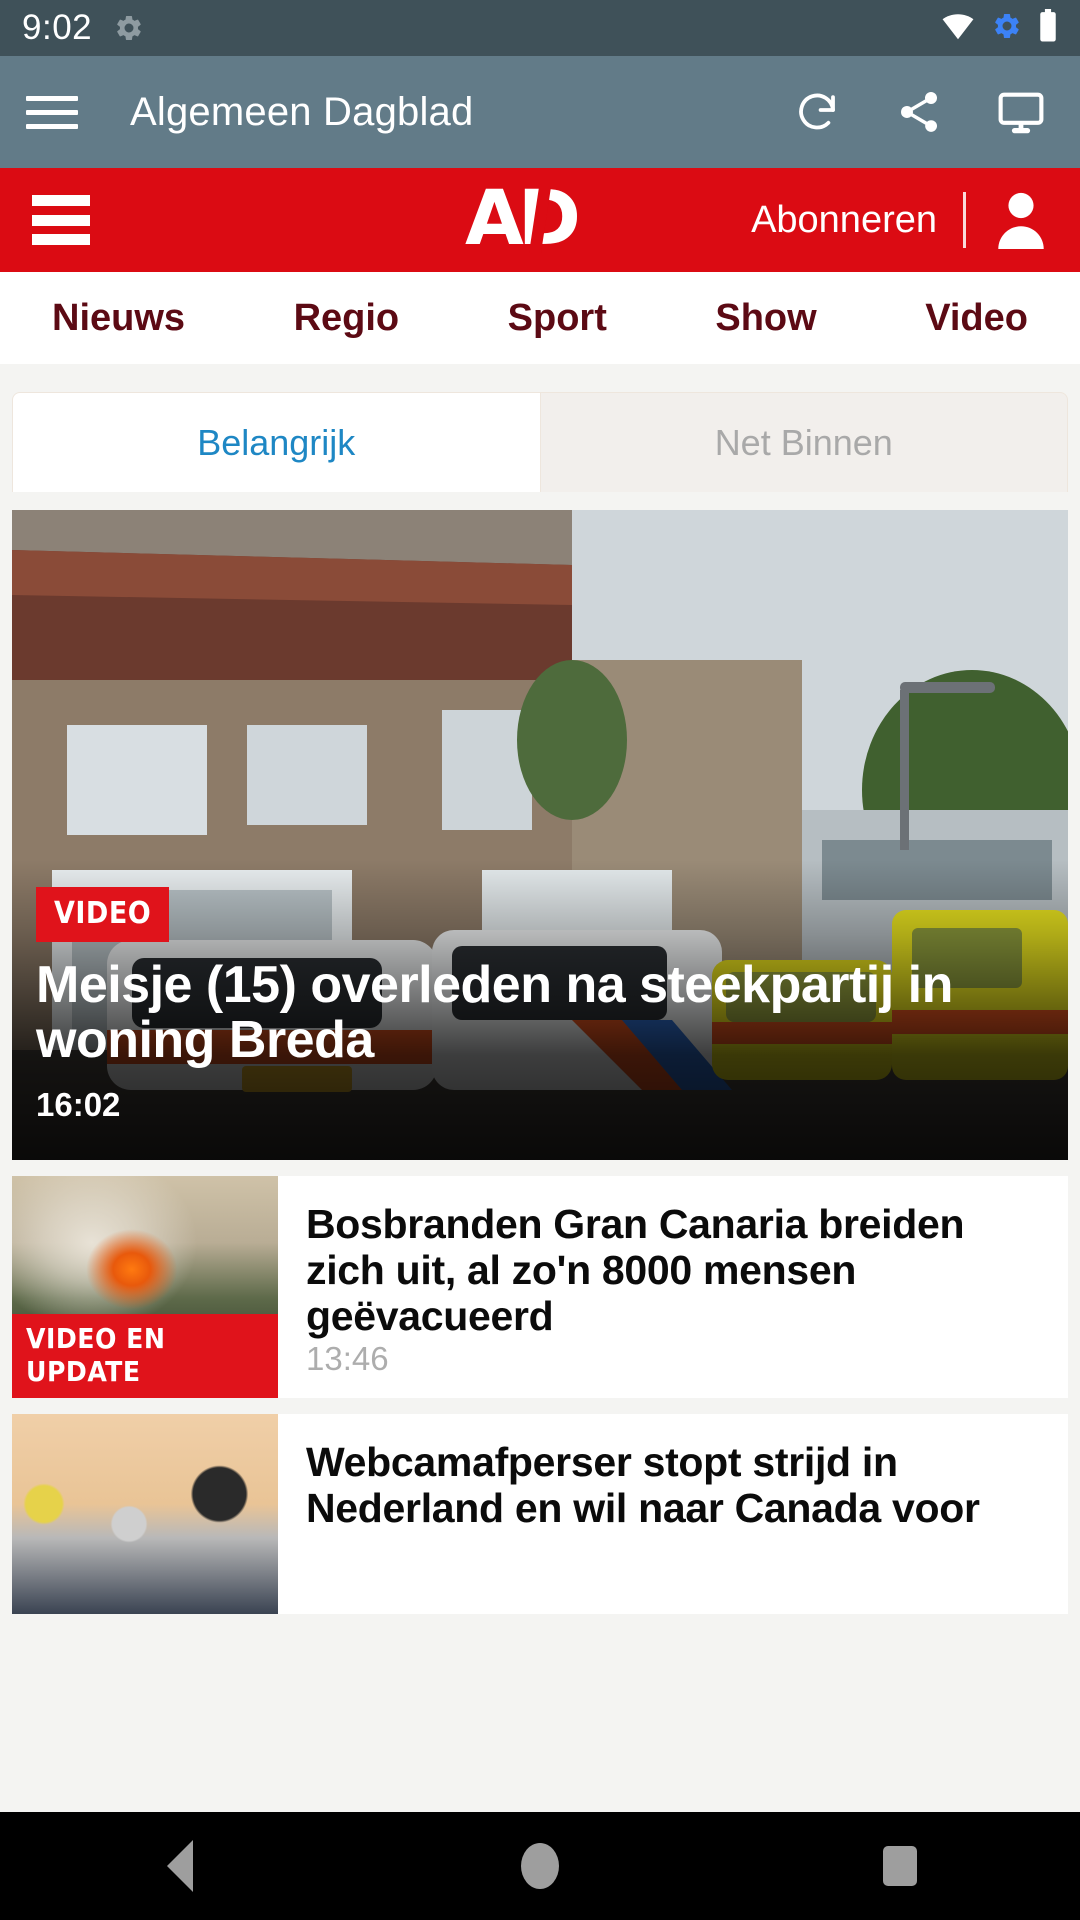  I want to click on site-header: AD Abonneren, so click(540, 220).